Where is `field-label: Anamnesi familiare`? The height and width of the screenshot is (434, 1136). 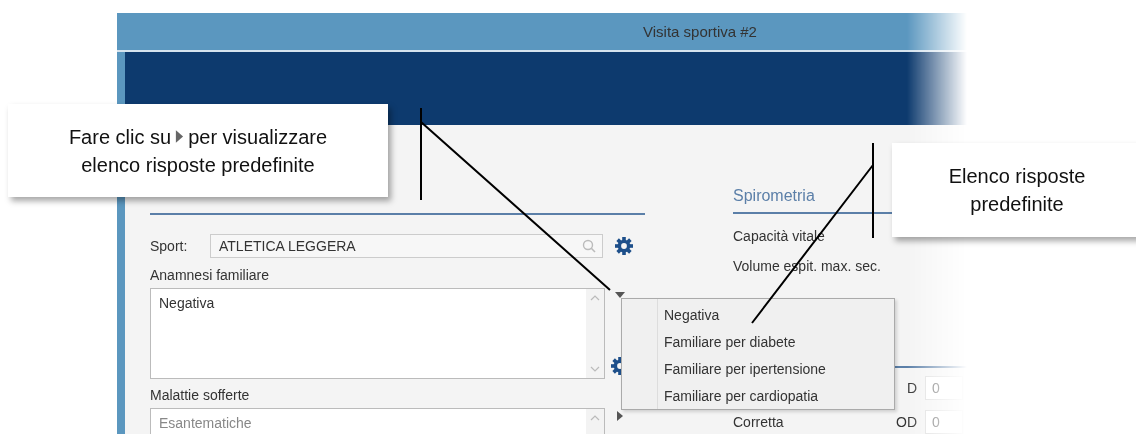
field-label: Anamnesi familiare is located at coordinates (210, 275).